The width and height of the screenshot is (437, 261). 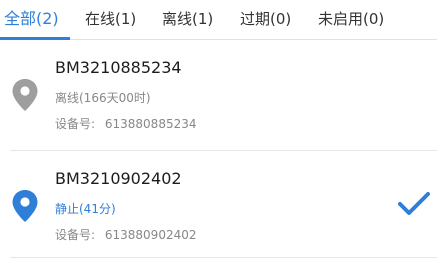 I want to click on tab-offline: 离线(1), so click(x=187, y=19).